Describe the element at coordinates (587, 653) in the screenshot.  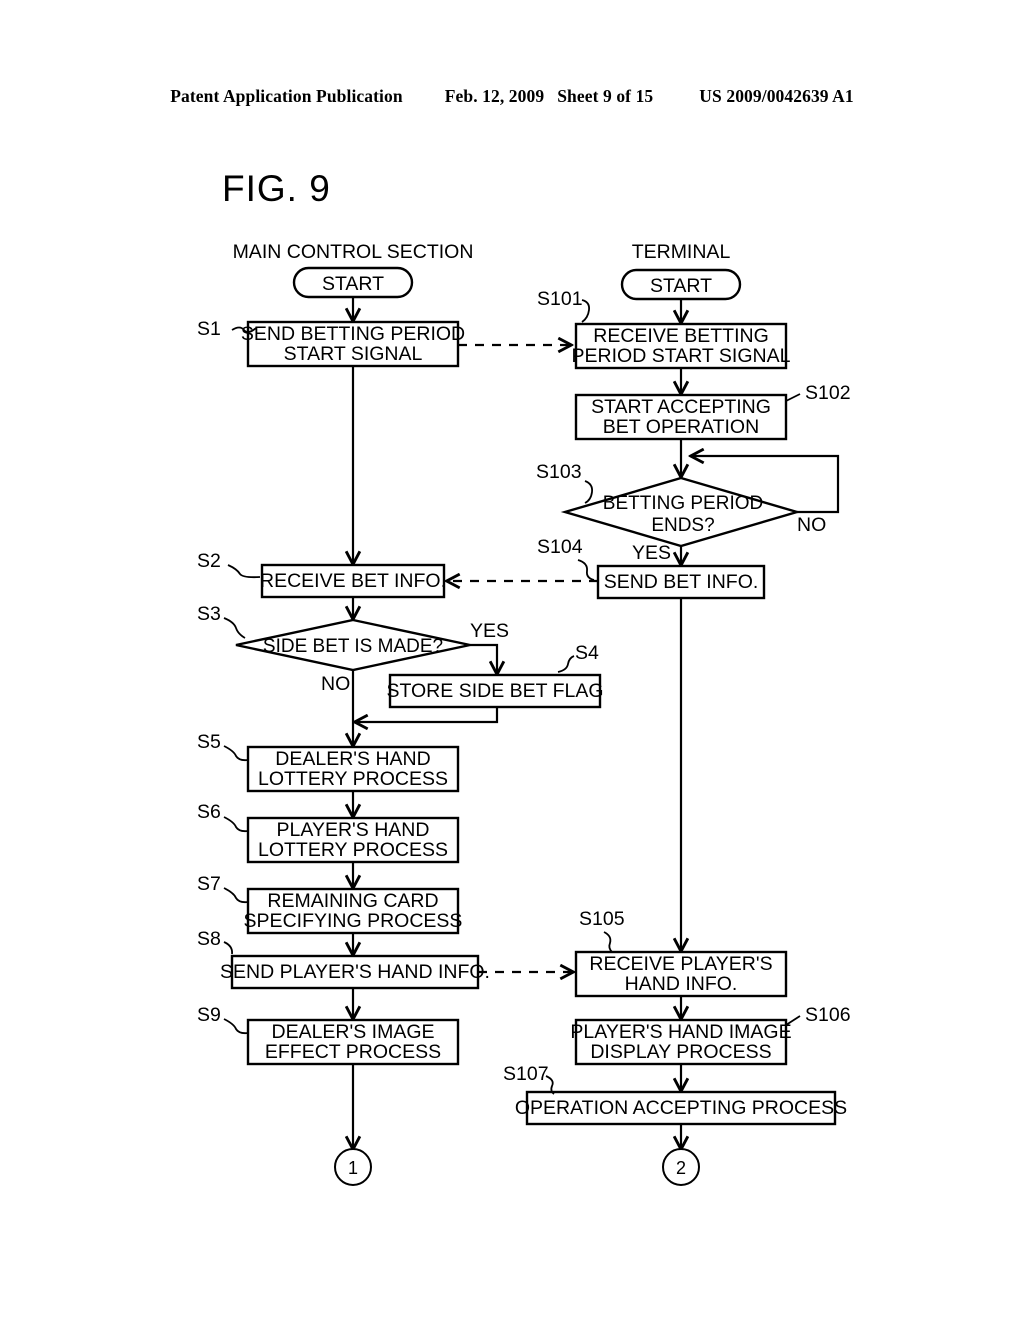
I see `step-label-S4: S4` at that location.